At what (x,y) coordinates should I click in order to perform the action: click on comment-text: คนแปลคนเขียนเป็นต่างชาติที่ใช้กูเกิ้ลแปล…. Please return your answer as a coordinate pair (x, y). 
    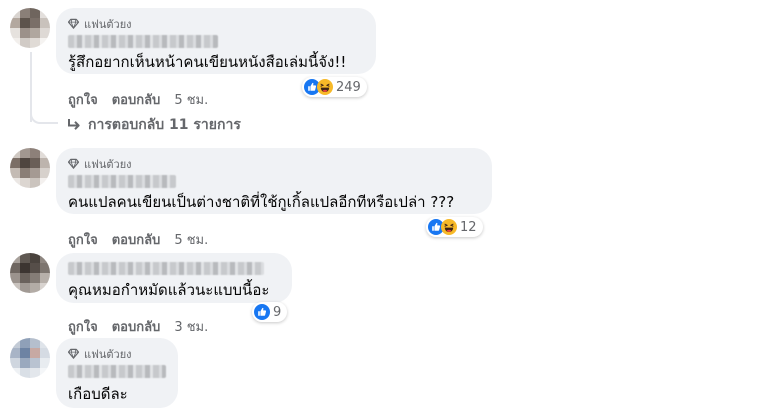
    Looking at the image, I should click on (261, 202).